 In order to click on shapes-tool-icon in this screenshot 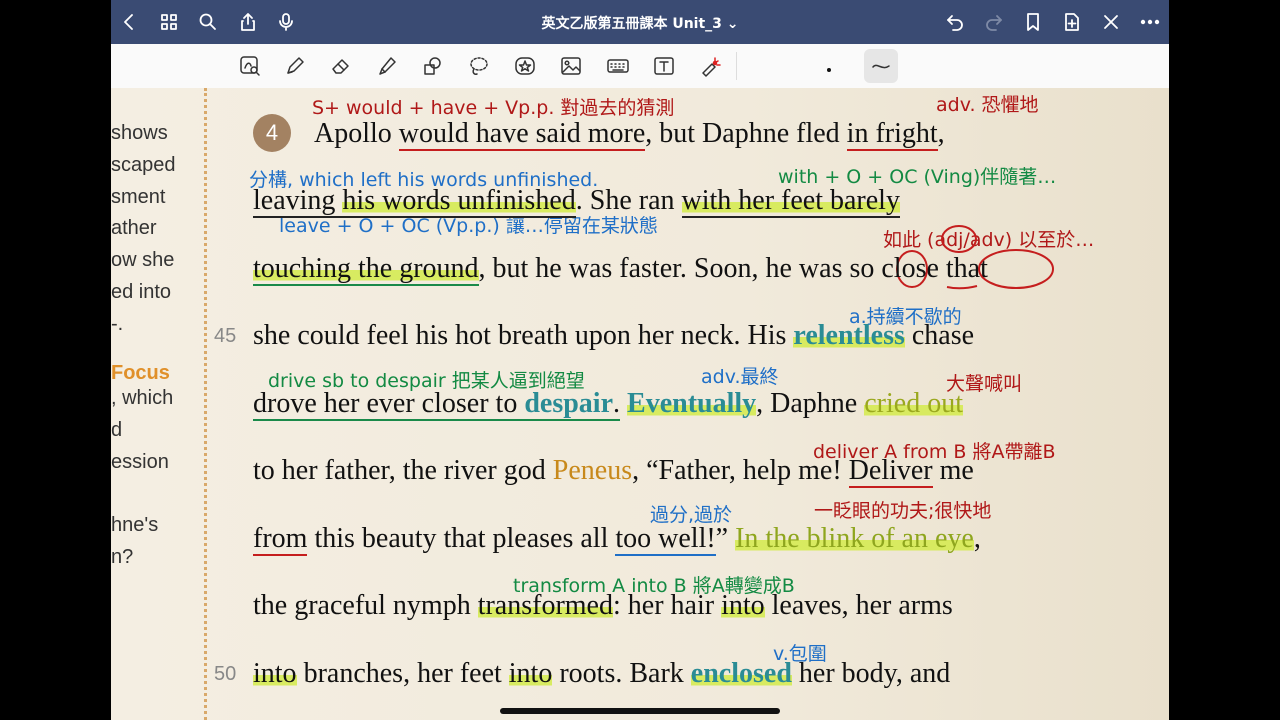, I will do `click(433, 66)`.